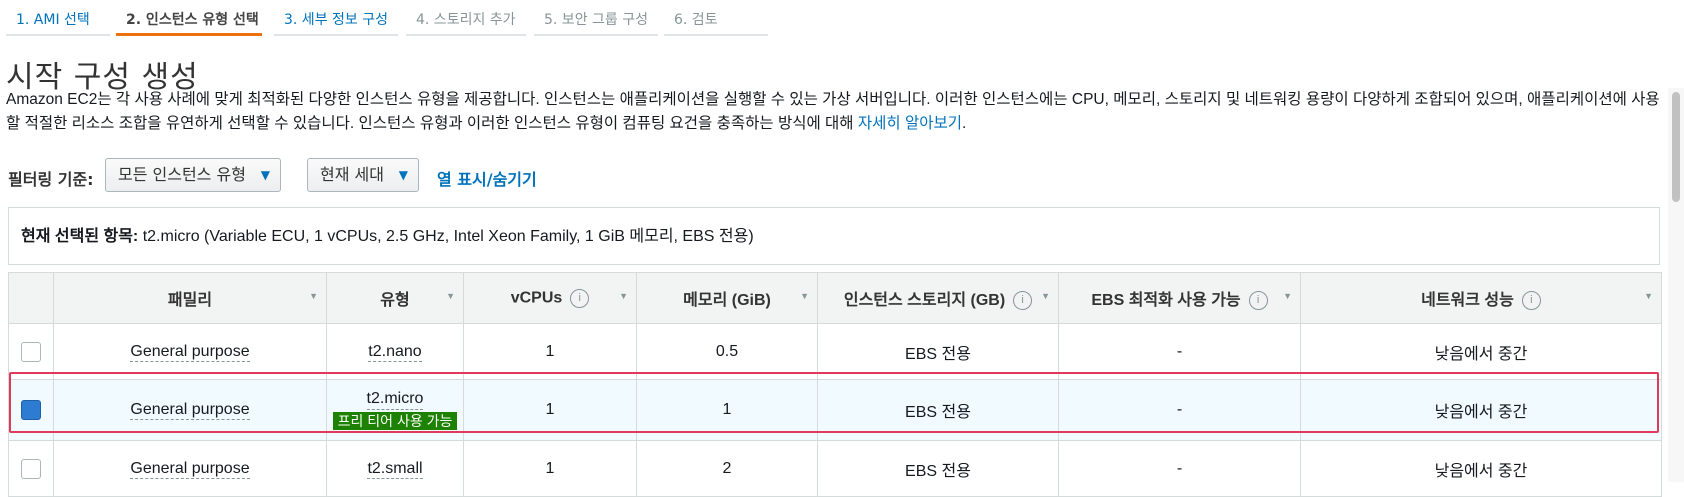 This screenshot has height=497, width=1684. I want to click on header-memory-label: 메모리 (GiB), so click(727, 300).